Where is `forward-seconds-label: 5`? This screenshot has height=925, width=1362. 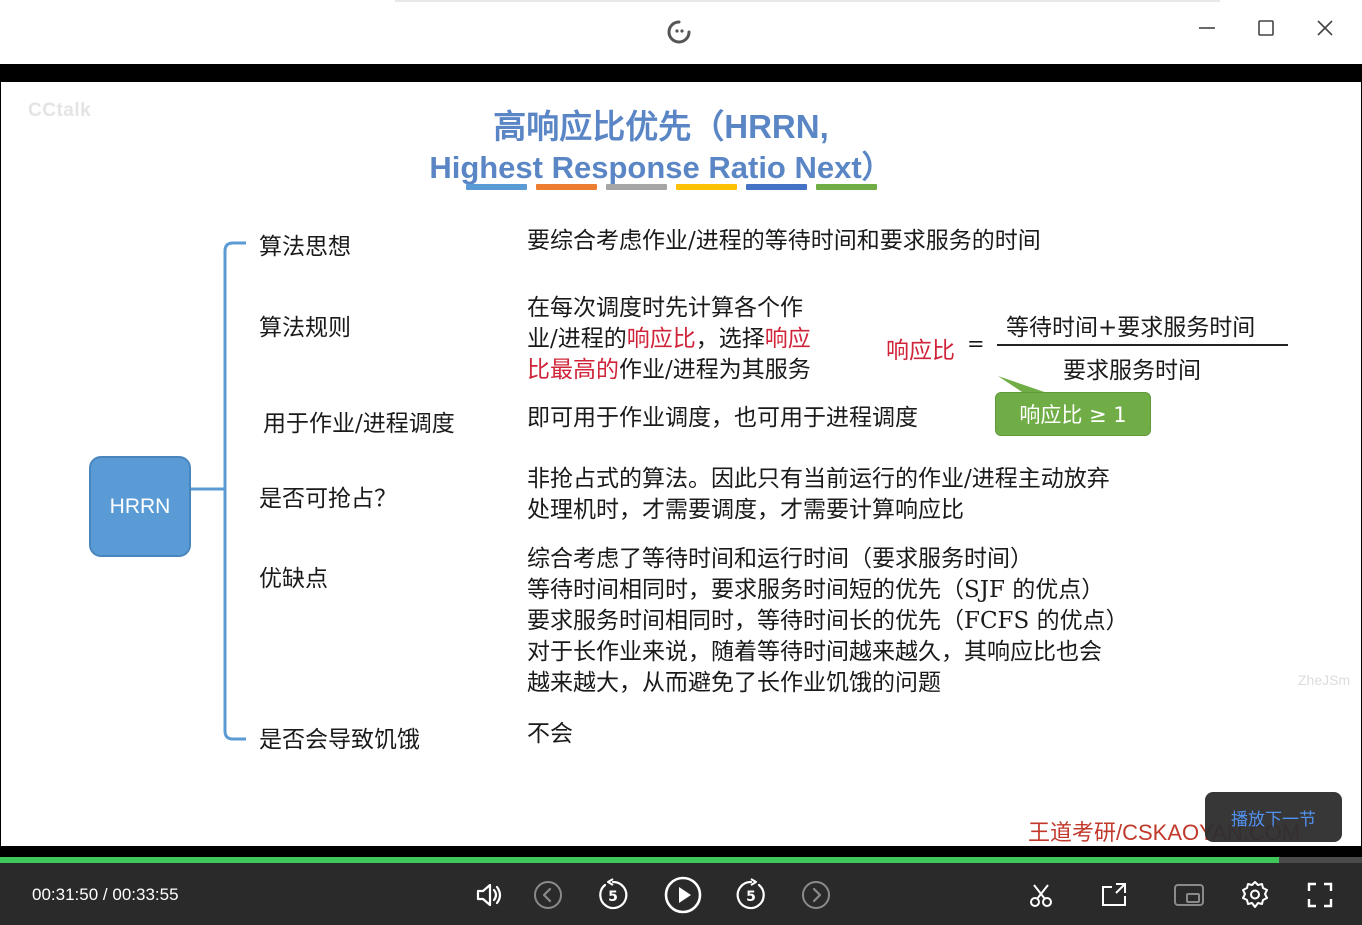 forward-seconds-label: 5 is located at coordinates (751, 897).